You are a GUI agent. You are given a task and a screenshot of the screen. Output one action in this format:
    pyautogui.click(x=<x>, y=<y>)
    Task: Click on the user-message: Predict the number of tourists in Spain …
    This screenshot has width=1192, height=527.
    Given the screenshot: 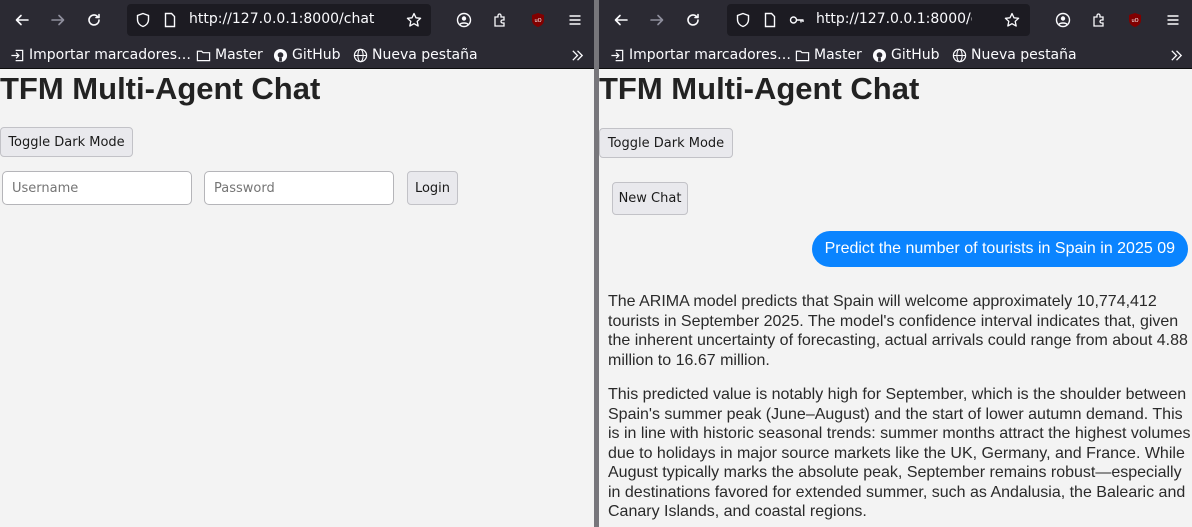 What is the action you would take?
    pyautogui.click(x=999, y=249)
    